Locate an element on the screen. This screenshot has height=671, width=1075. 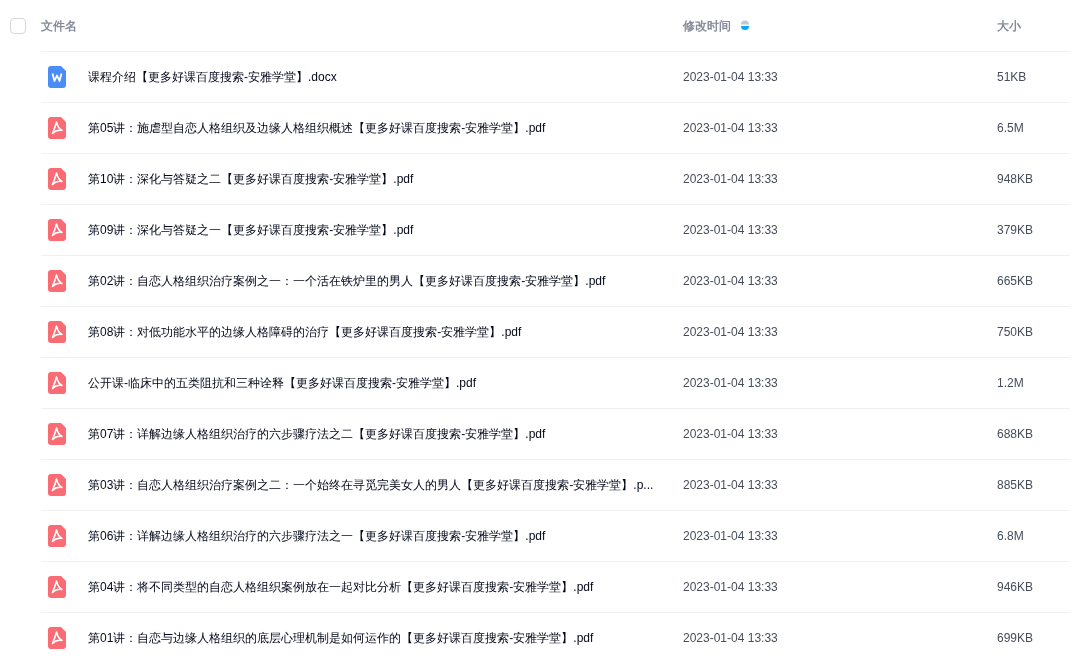
file-name: 第05讲：施虐型自恋人格组织及边缘人格组织概述【更多好课百度搜索-安雅学堂】.pdf is located at coordinates (385, 128).